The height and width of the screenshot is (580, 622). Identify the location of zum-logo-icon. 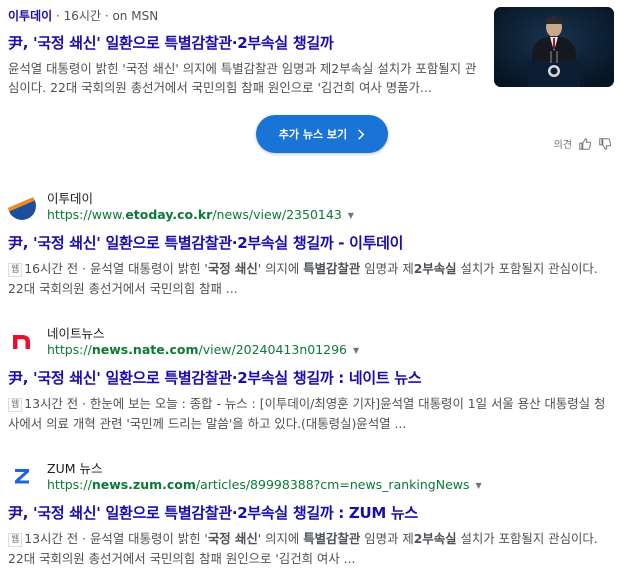
(22, 476).